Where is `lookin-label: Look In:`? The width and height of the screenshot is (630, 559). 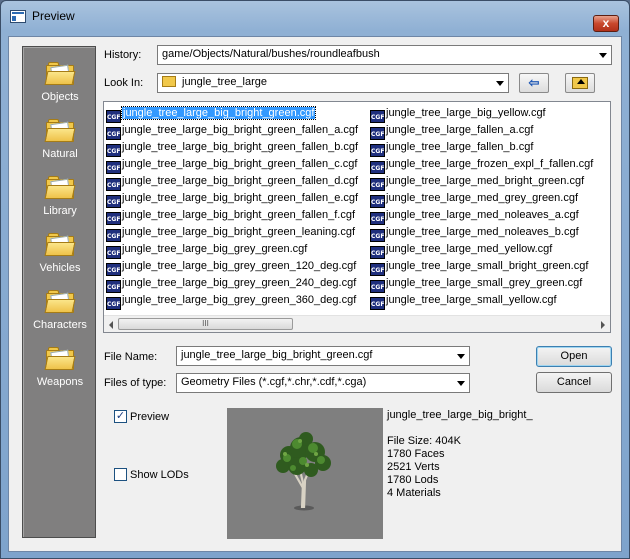 lookin-label: Look In: is located at coordinates (124, 83).